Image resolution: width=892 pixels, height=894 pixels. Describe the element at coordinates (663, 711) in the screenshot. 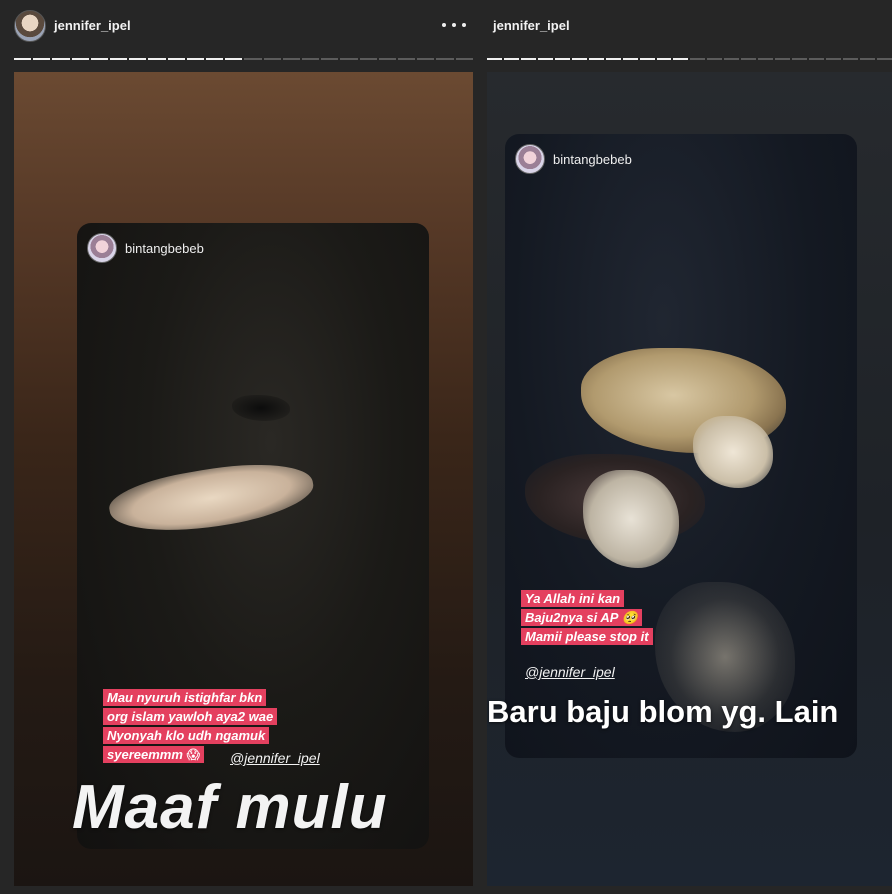

I see `overlay-text: Baru baju blom yg. Lain` at that location.